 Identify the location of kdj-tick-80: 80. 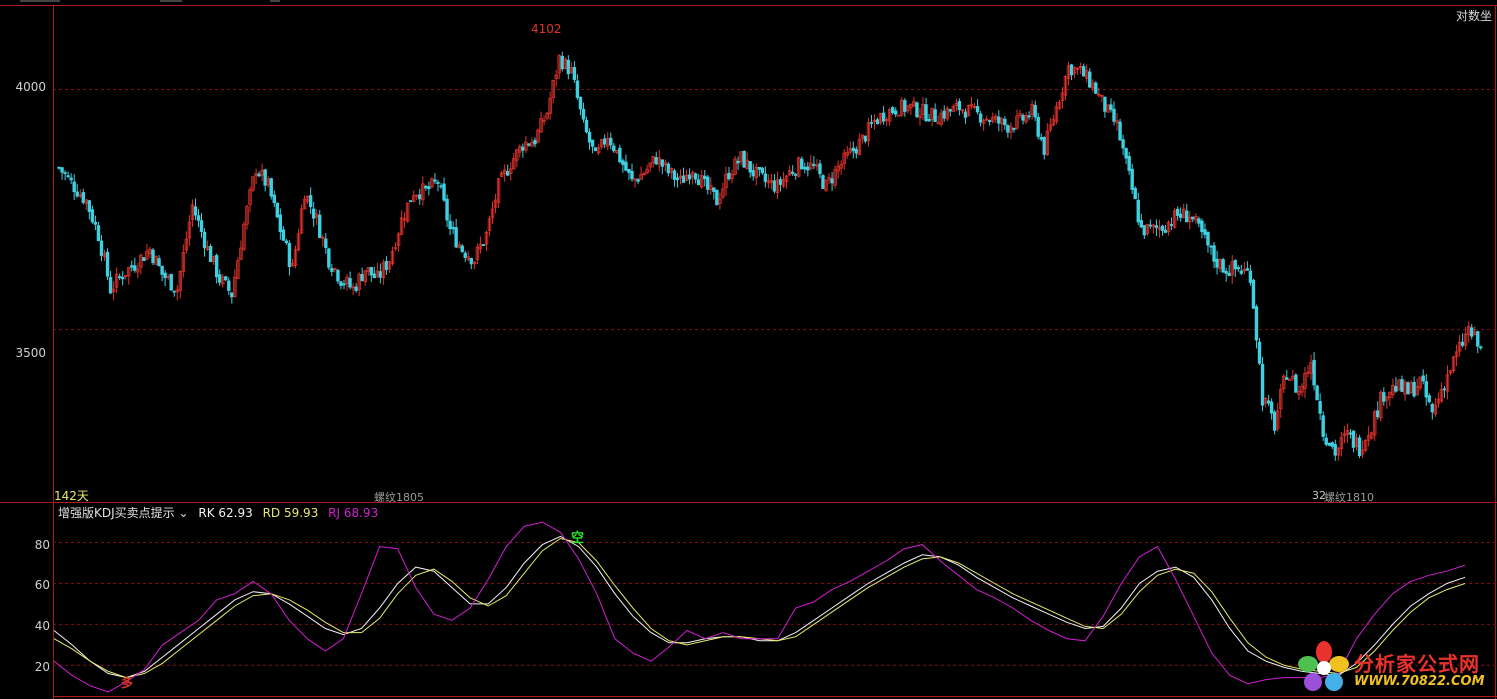
(42, 545).